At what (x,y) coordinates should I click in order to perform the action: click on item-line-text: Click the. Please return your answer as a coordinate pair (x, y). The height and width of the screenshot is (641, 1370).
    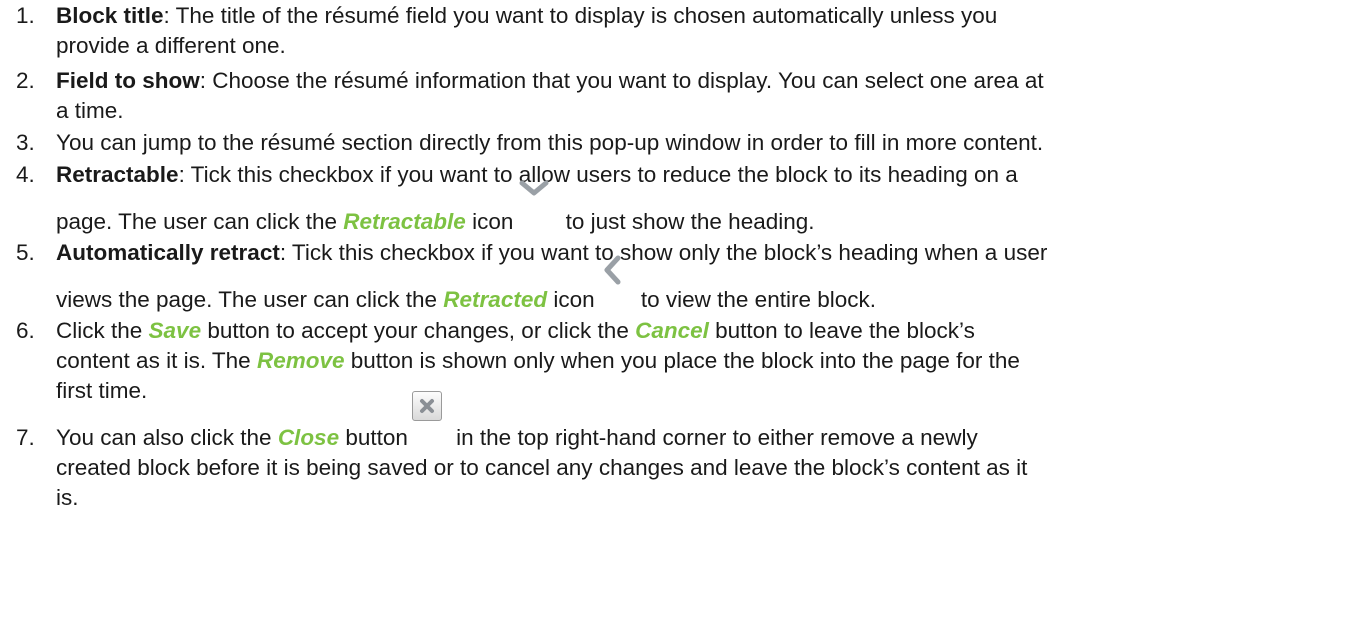
    Looking at the image, I should click on (102, 330).